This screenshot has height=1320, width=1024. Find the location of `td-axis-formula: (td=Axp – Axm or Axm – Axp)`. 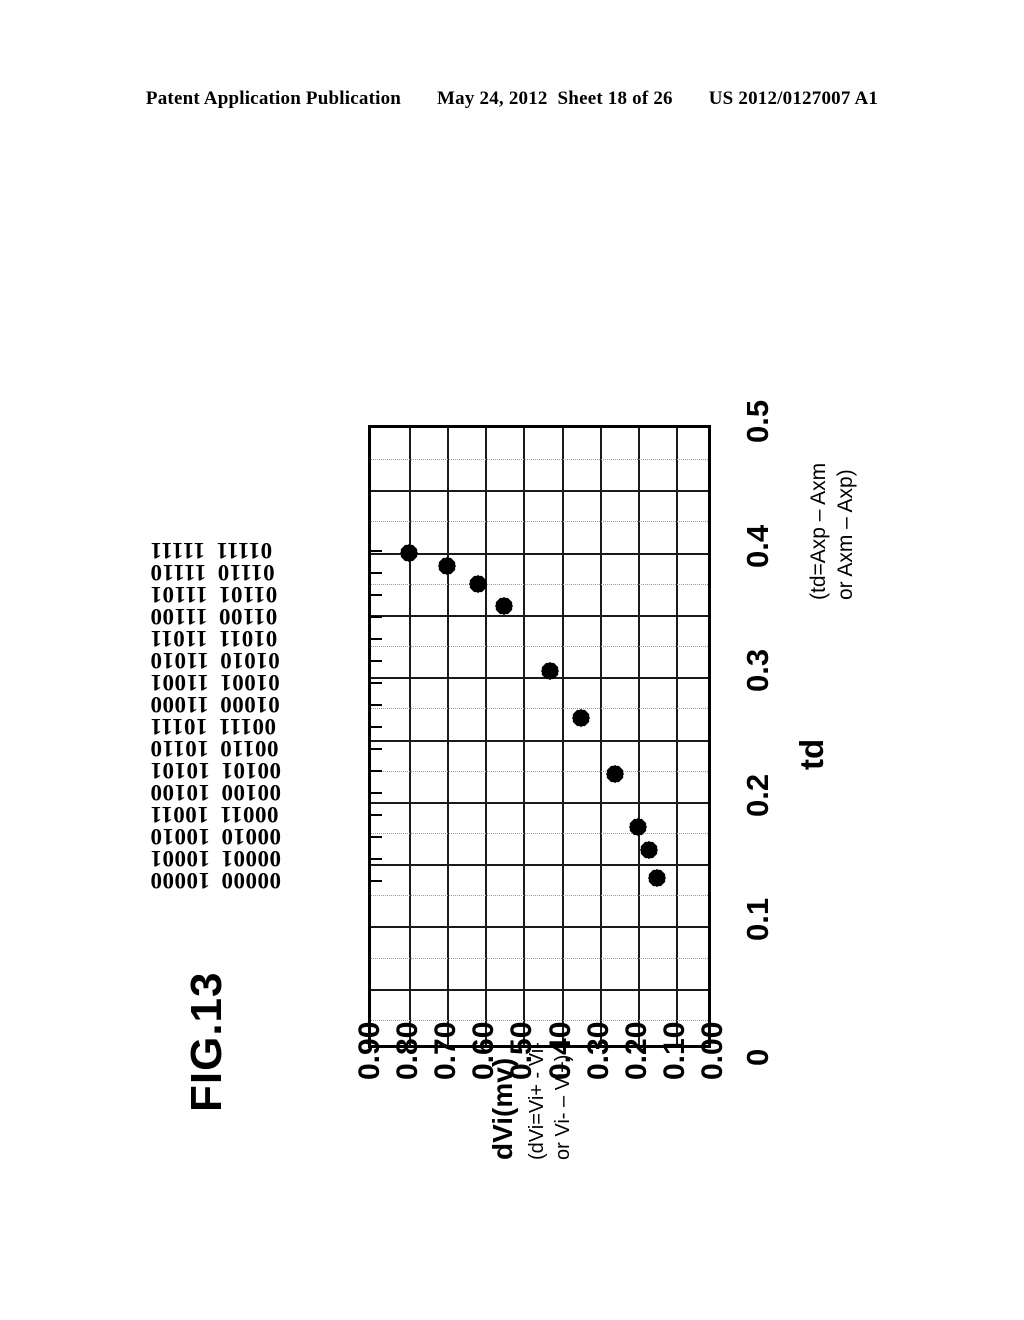

td-axis-formula: (td=Axp – Axm or Axm – Axp) is located at coordinates (833, 531).